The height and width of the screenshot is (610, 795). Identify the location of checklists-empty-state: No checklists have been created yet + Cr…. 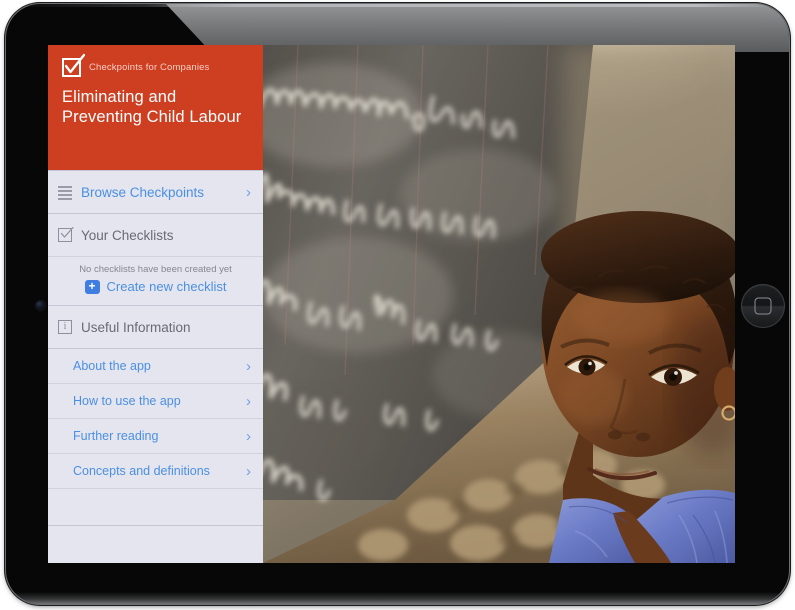
(155, 281).